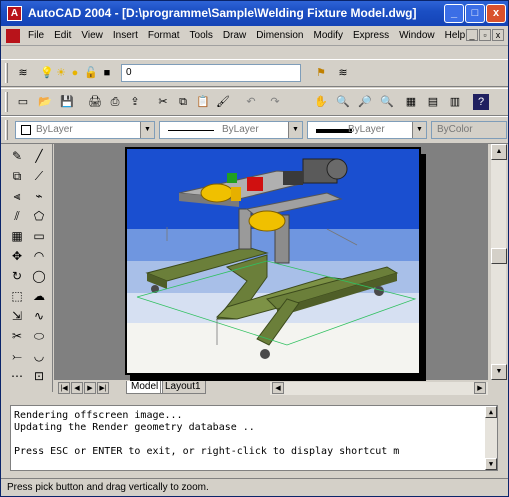 Image resolution: width=509 pixels, height=497 pixels. What do you see at coordinates (39, 376) in the screenshot?
I see `insert-block-icon: ⊡` at bounding box center [39, 376].